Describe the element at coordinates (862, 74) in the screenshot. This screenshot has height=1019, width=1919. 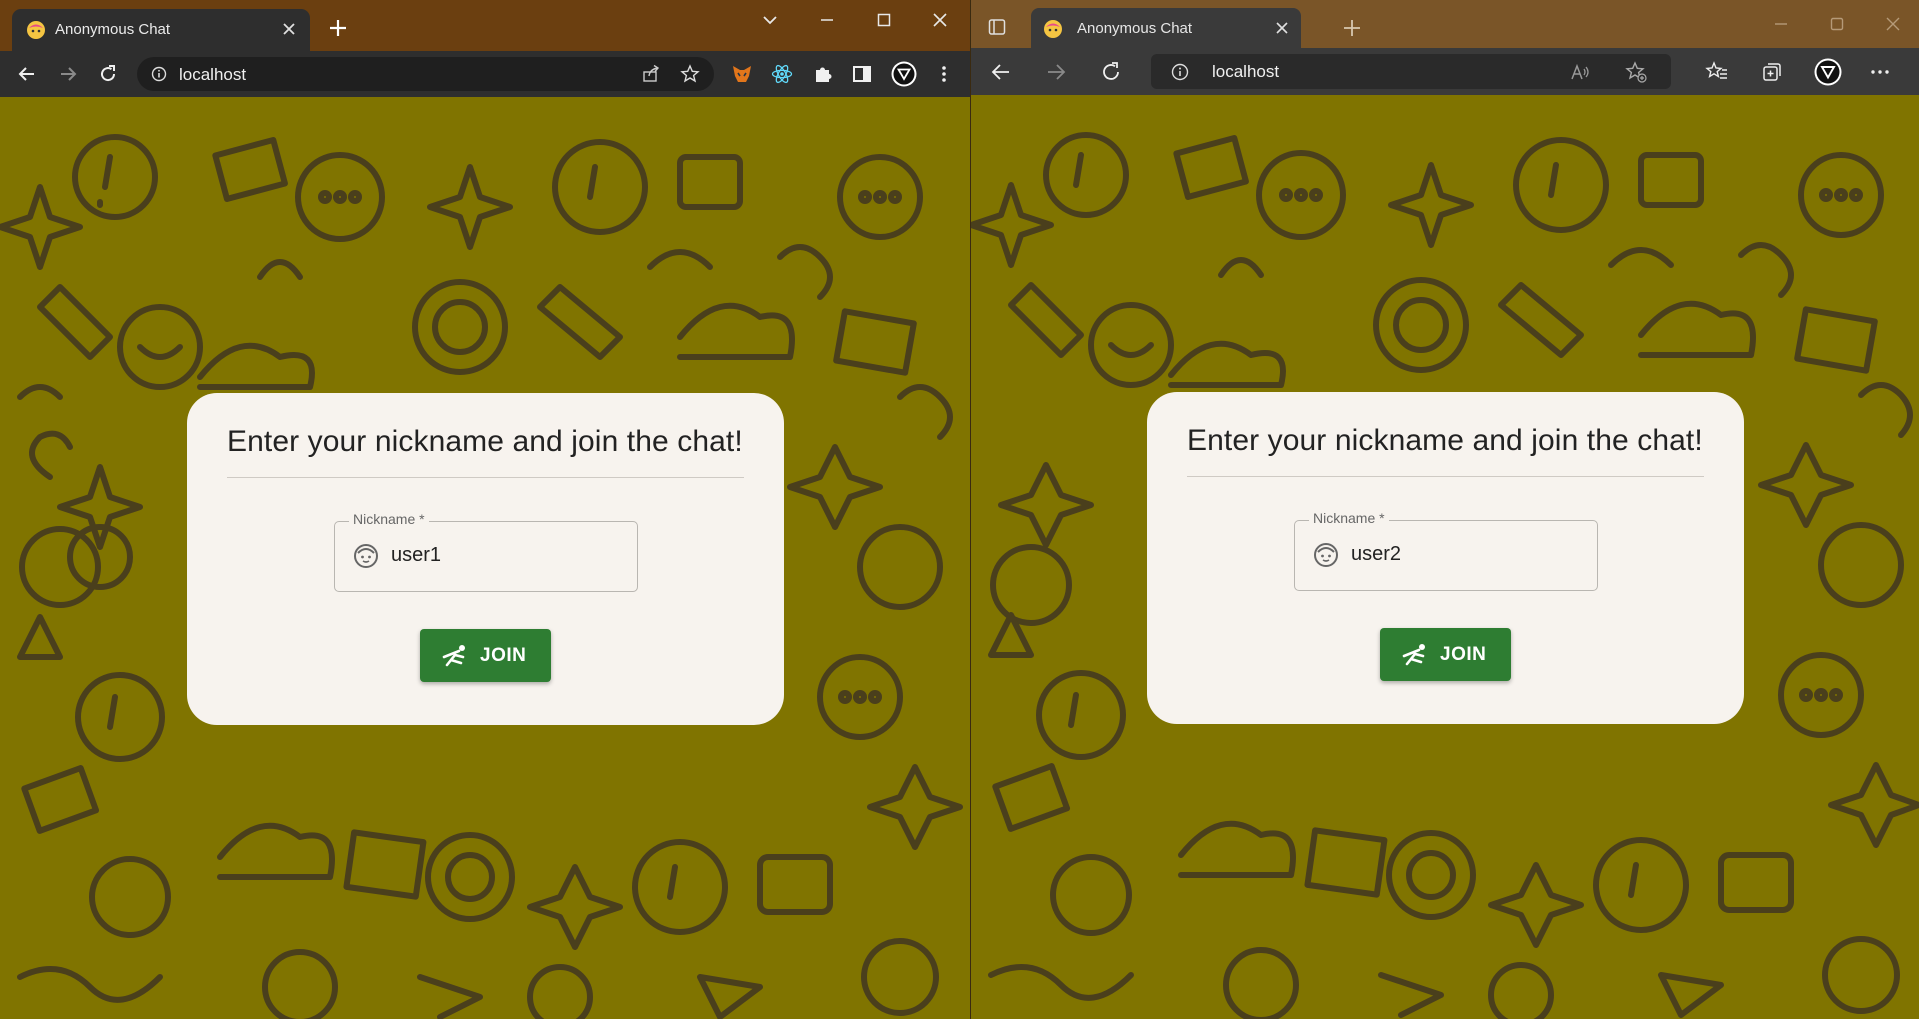
I see `side-panel-icon` at that location.